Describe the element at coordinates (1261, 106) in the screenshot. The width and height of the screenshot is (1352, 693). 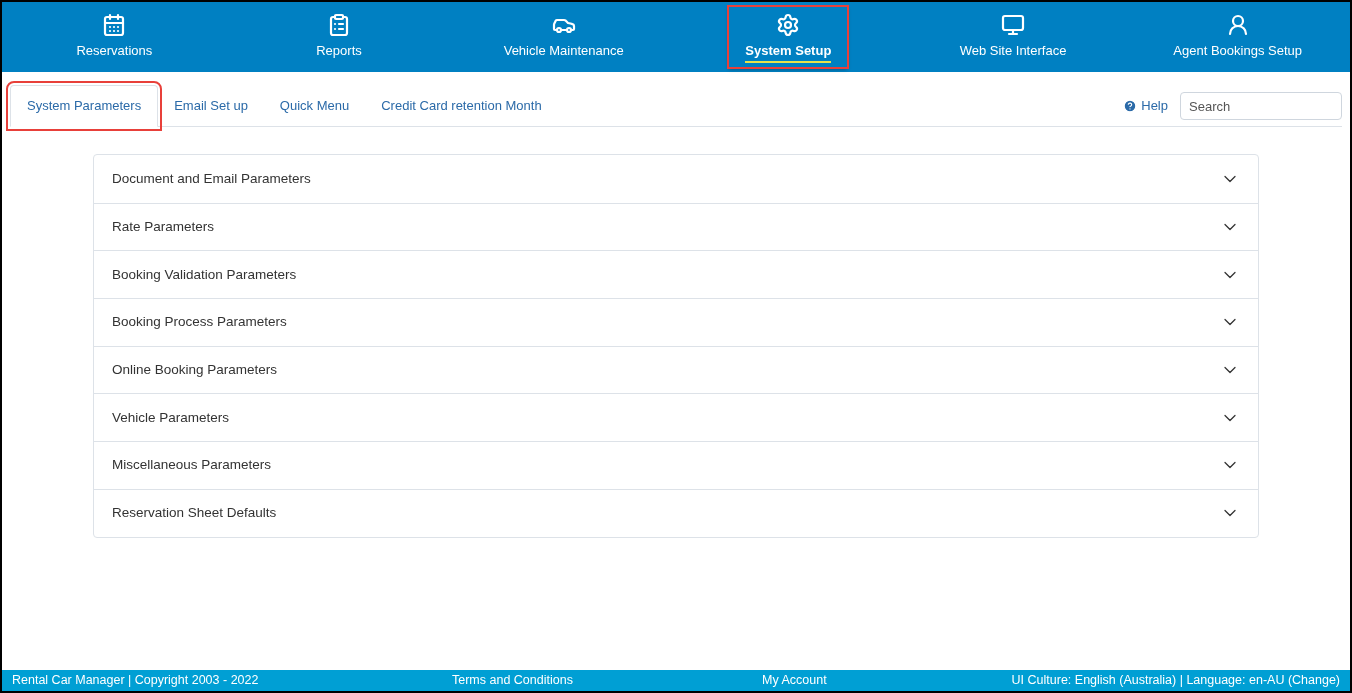
I see `search-field: Search` at that location.